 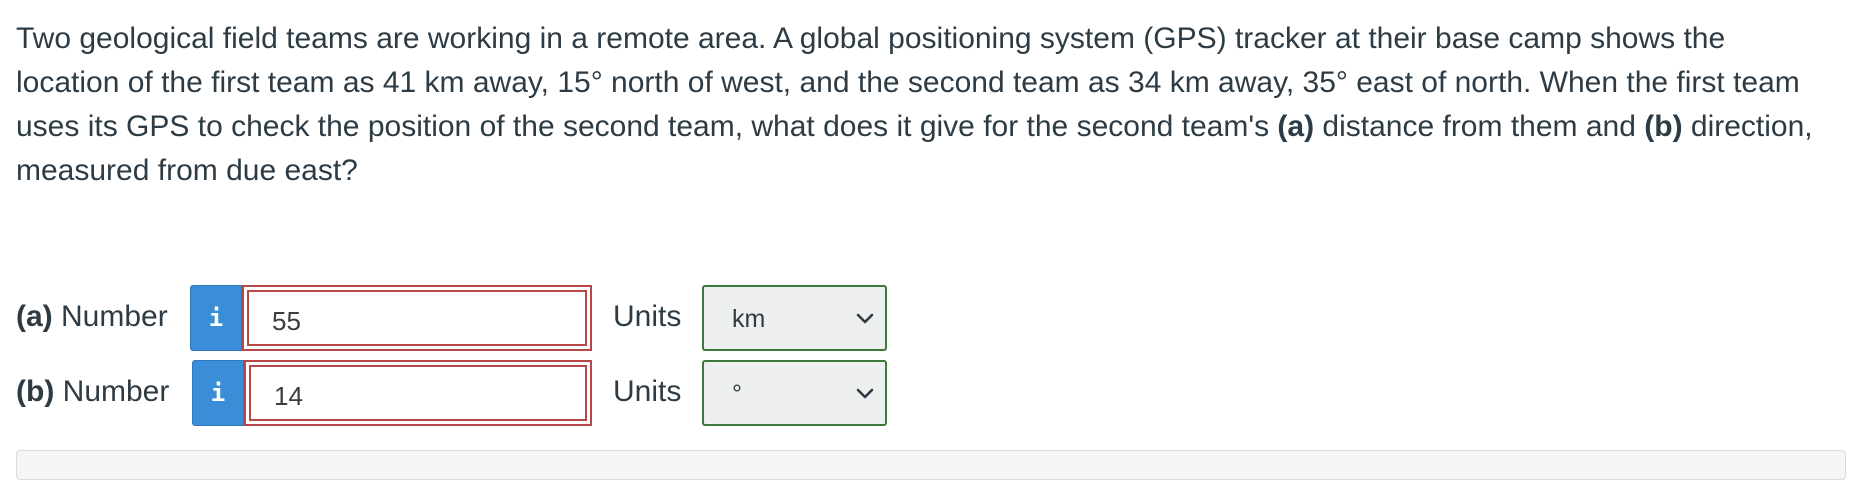 I want to click on part-b-units-value: °, so click(x=737, y=394).